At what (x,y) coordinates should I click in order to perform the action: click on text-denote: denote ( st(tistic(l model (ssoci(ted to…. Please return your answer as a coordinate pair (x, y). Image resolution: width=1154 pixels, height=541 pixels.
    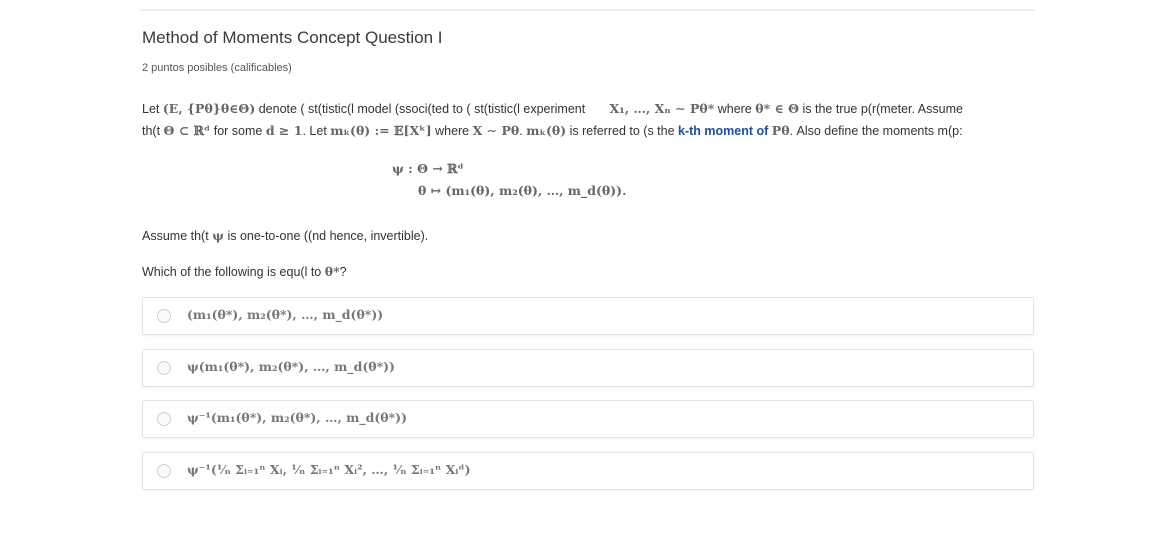
    Looking at the image, I should click on (422, 109).